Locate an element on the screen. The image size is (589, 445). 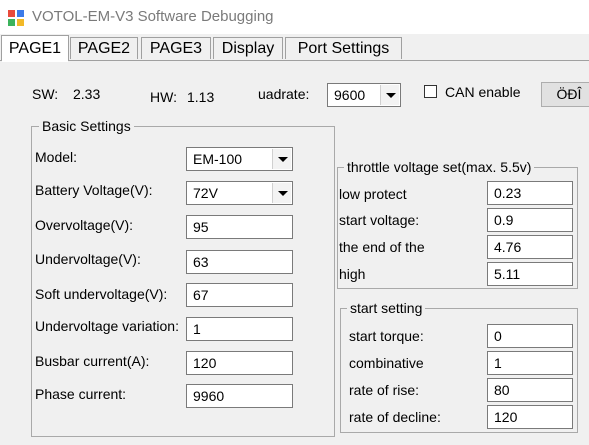
start-voltage-field: 0.9 is located at coordinates (530, 220).